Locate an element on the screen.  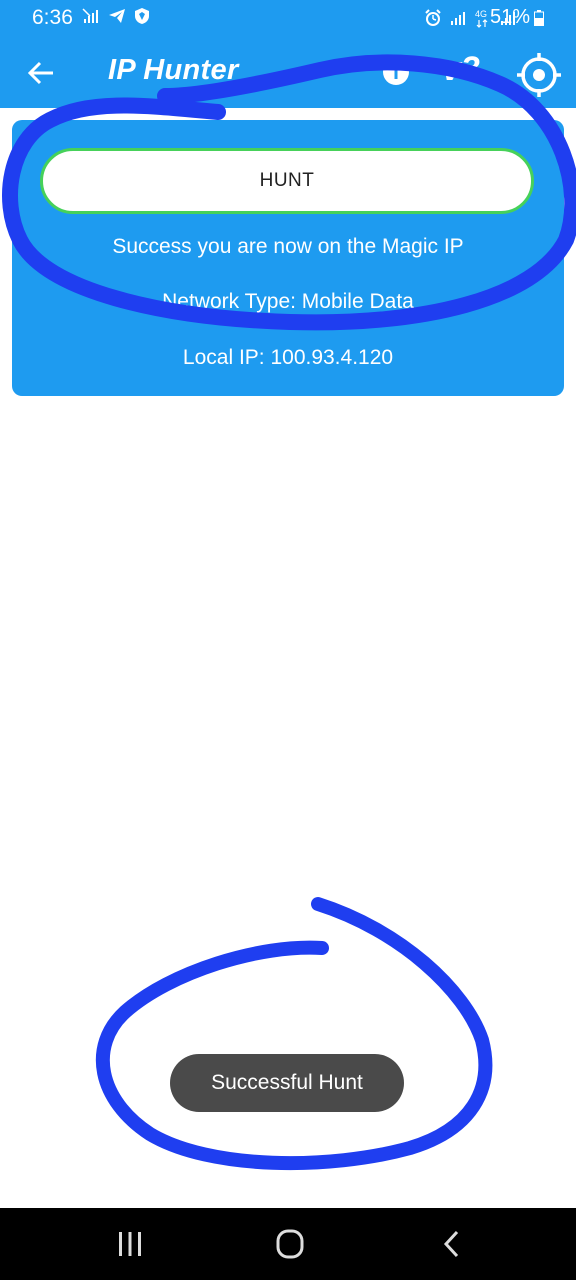
app-title: IP Hunter is located at coordinates (173, 70).